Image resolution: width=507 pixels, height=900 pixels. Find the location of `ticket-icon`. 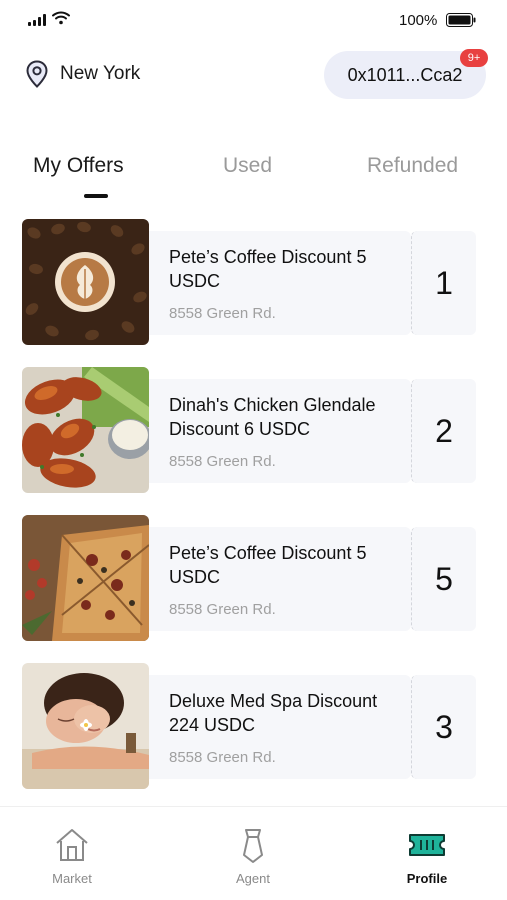

ticket-icon is located at coordinates (427, 845).